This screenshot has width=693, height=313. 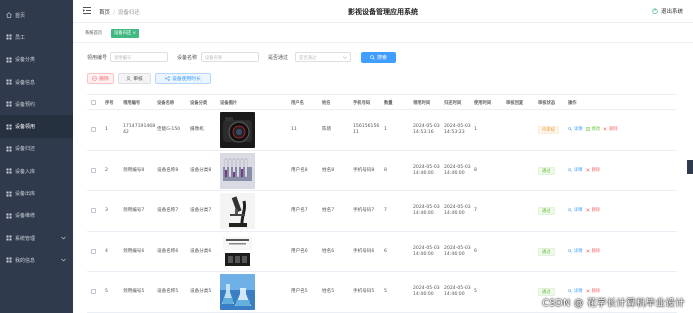 What do you see at coordinates (36, 15) in the screenshot?
I see `sidebar-item-0: 首页` at bounding box center [36, 15].